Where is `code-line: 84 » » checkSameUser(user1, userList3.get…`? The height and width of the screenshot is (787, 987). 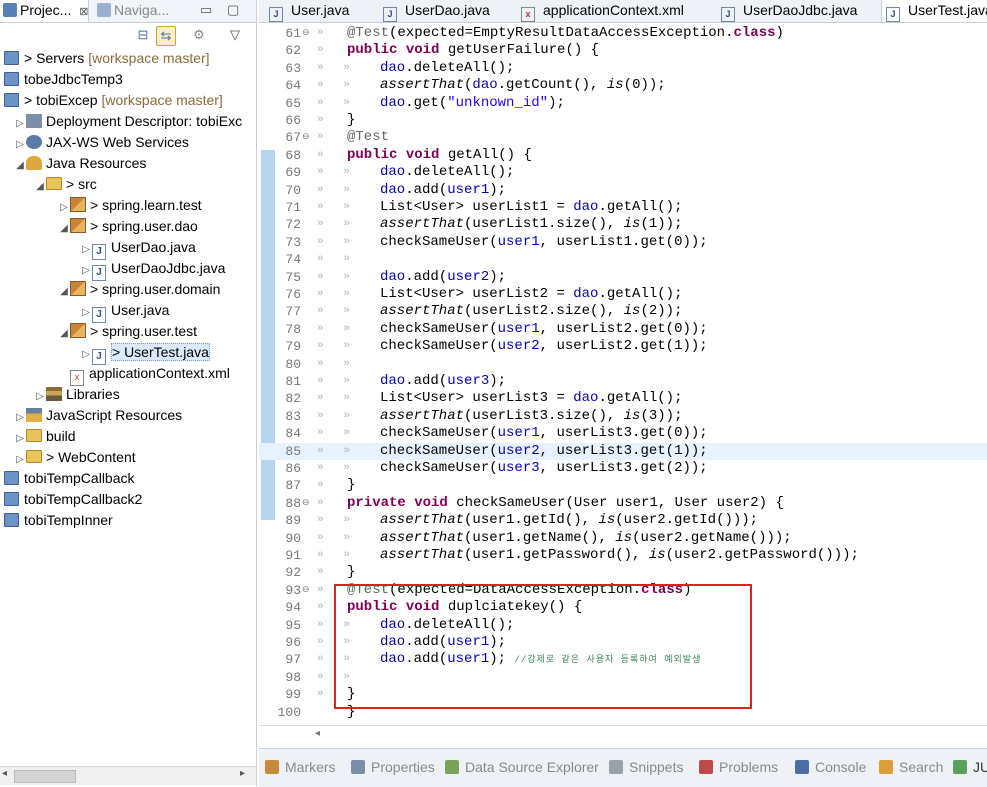
code-line: 84 » » checkSameUser(user1, userList3.get… is located at coordinates (623, 433).